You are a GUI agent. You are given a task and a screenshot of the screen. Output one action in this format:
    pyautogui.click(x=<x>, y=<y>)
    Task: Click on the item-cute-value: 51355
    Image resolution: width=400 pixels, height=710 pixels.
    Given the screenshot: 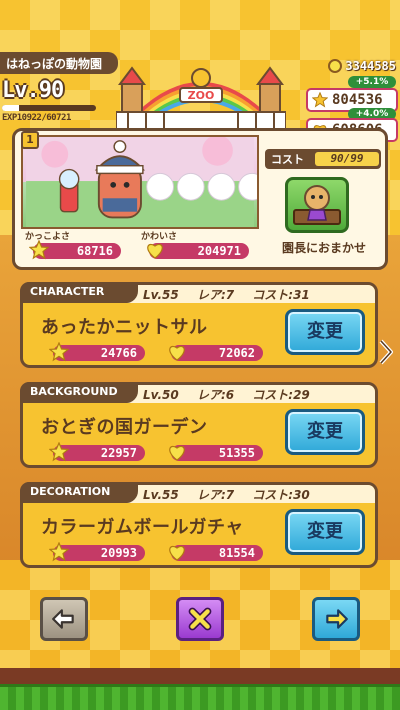 What is the action you would take?
    pyautogui.click(x=236, y=453)
    